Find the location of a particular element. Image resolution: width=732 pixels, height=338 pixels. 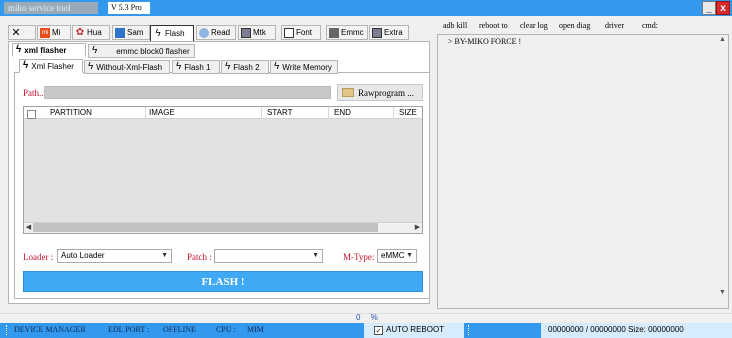

column-start: START is located at coordinates (279, 112).